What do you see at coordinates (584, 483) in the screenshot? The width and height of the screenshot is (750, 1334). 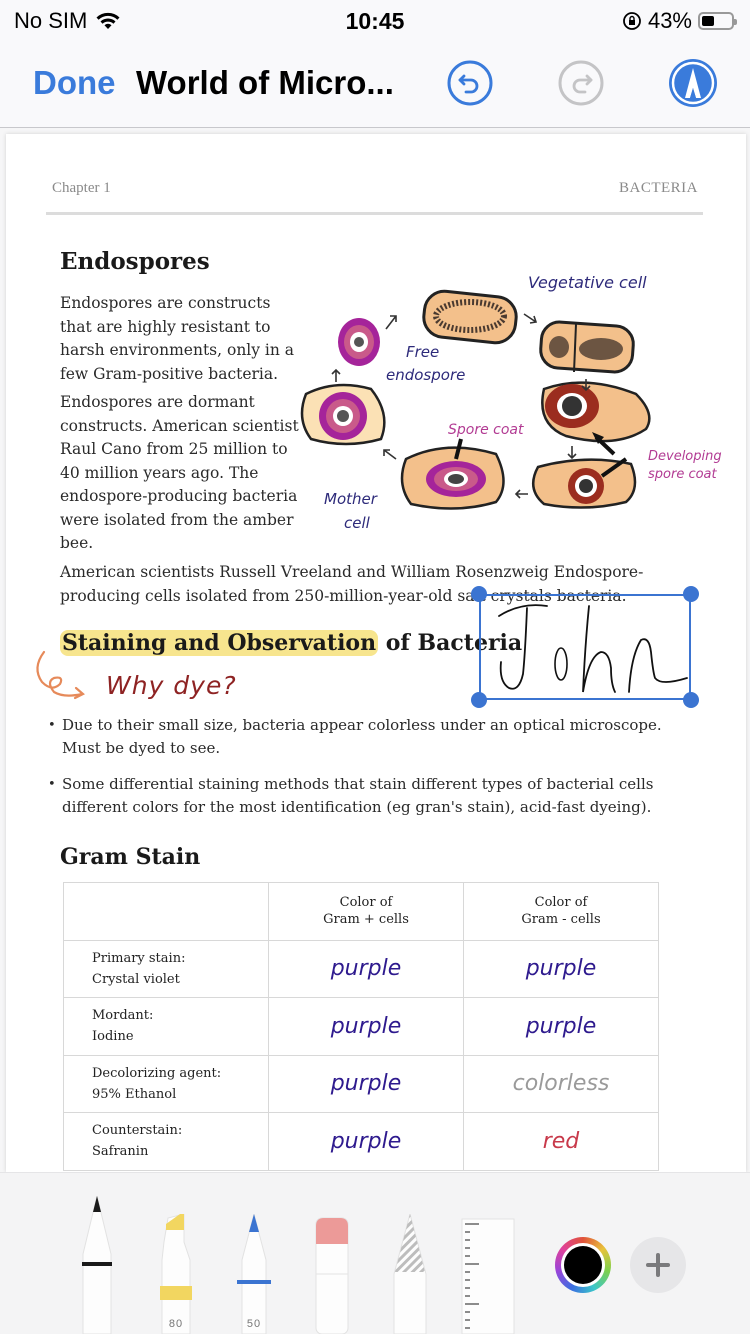 I see `spore-coat-cell` at bounding box center [584, 483].